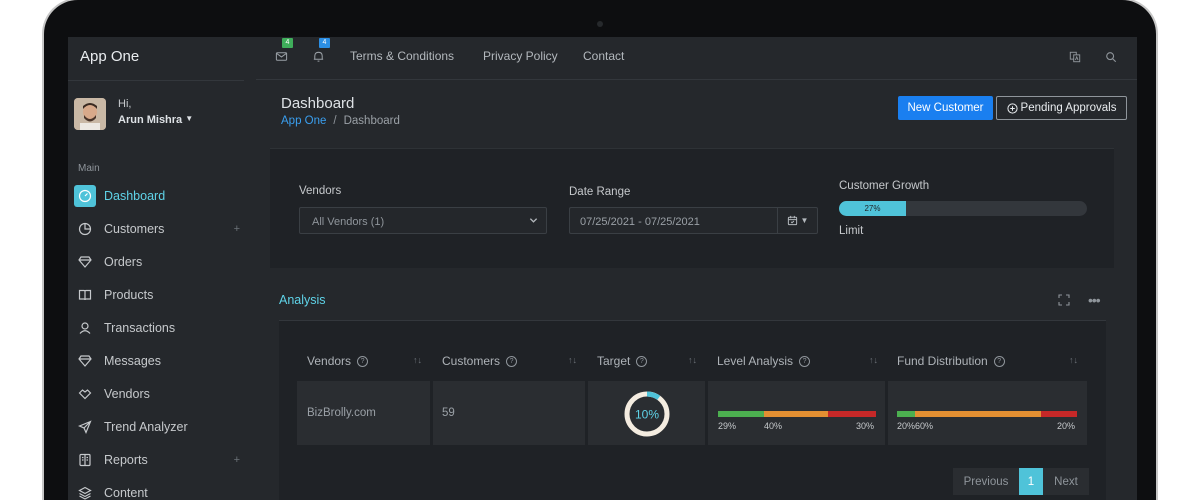 Image resolution: width=1200 pixels, height=500 pixels. I want to click on sidebar-item-dashboard: Dashboard, so click(159, 196).